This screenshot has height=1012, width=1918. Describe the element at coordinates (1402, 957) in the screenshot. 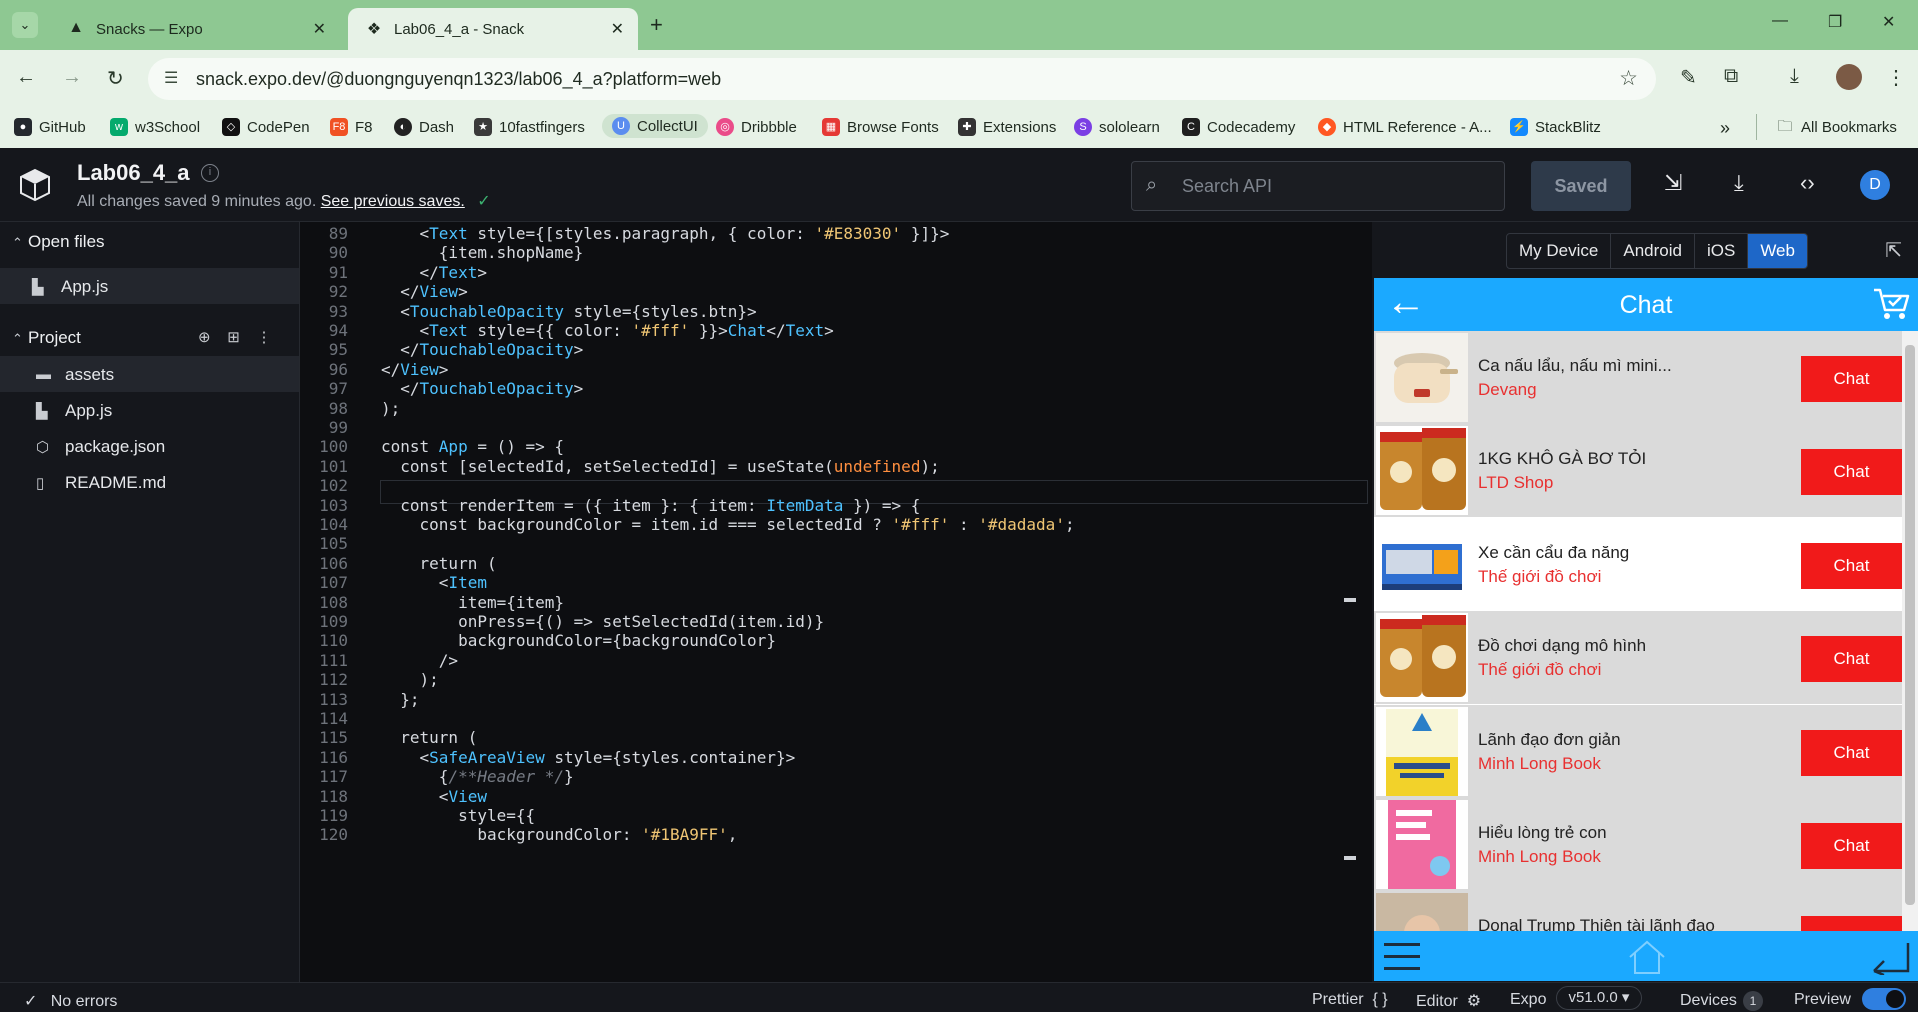

I see `menu-hamburger-icon` at that location.